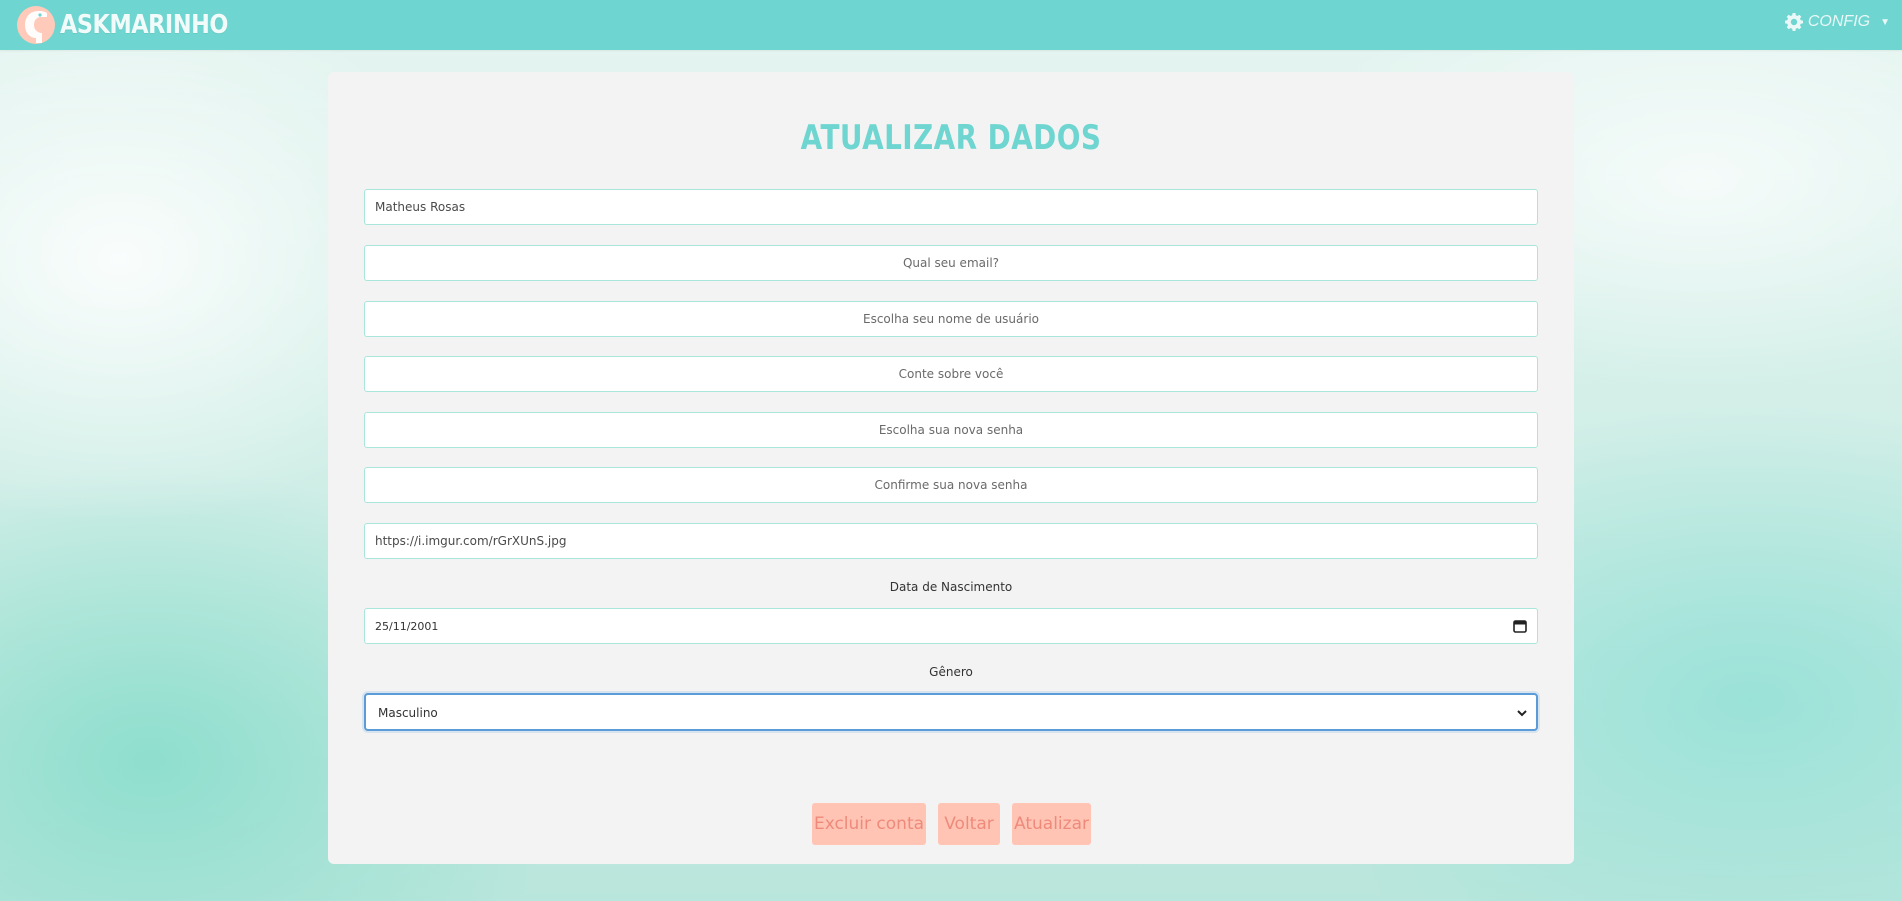 The height and width of the screenshot is (901, 1902). I want to click on gear-icon, so click(1793, 22).